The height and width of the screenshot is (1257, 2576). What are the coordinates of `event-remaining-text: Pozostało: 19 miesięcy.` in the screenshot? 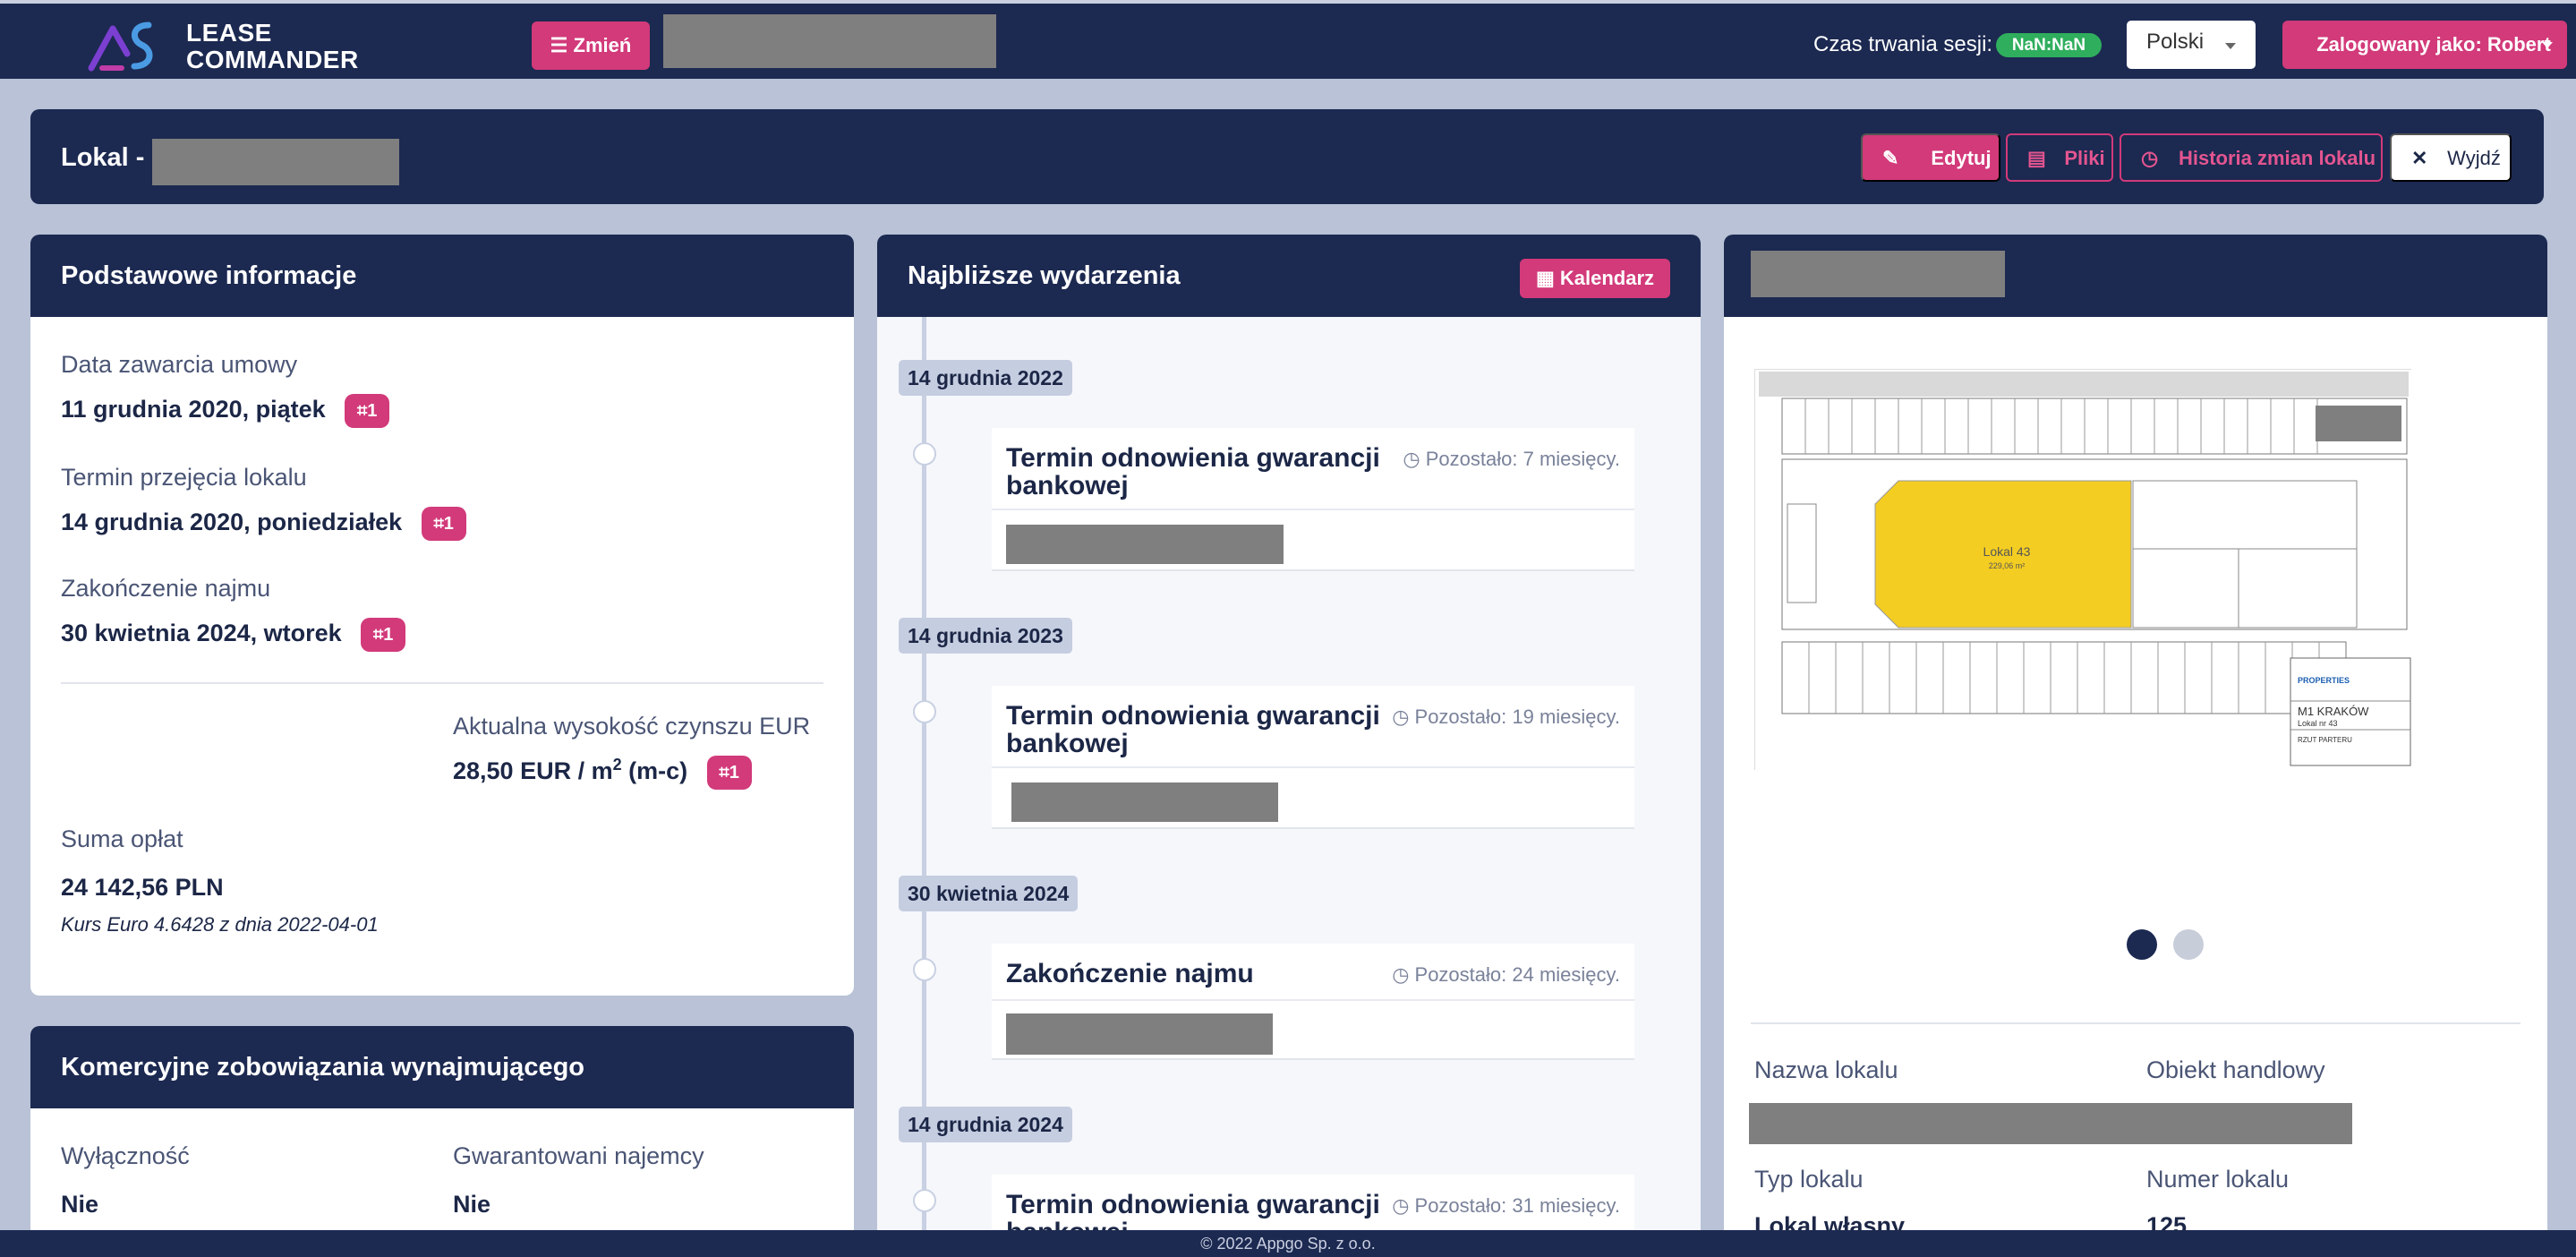 It's located at (1517, 717).